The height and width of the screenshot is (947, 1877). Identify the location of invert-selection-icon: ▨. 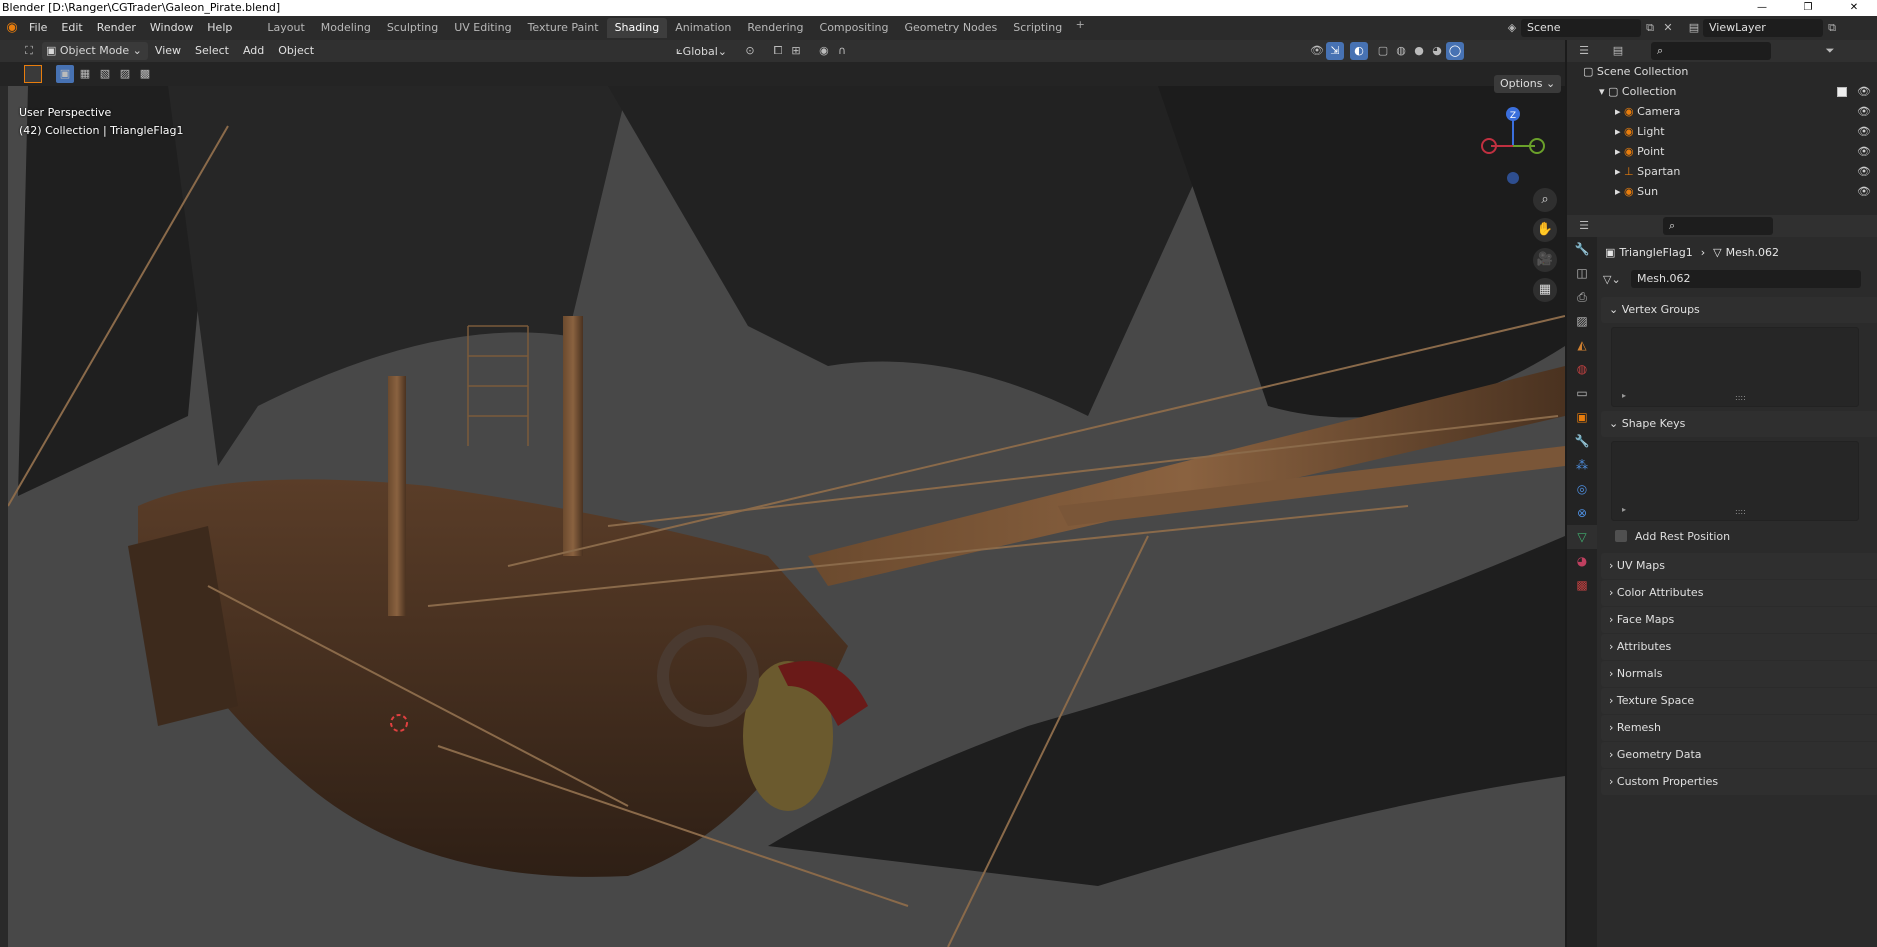
(125, 74).